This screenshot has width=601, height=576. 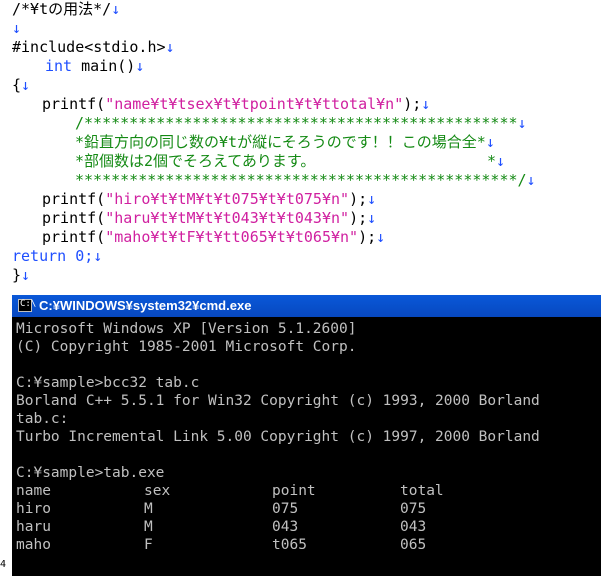 I want to click on code-line: {↓, so click(x=21, y=85).